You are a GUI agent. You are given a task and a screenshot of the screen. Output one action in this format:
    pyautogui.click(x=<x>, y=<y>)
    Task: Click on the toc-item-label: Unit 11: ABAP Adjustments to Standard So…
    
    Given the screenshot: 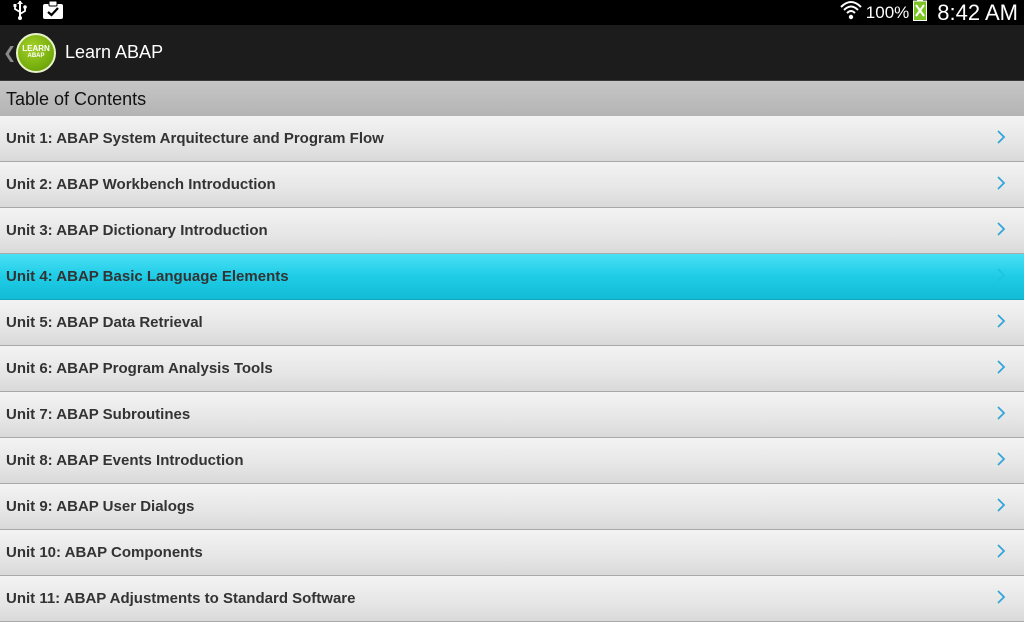 What is the action you would take?
    pyautogui.click(x=181, y=598)
    